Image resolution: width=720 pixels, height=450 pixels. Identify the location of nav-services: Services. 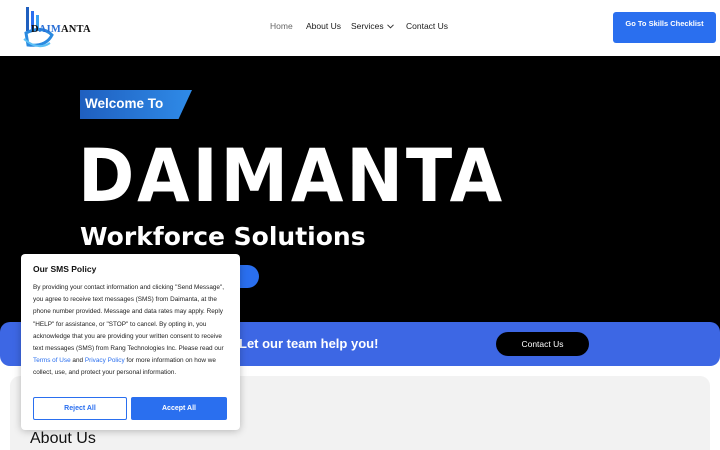
(372, 26).